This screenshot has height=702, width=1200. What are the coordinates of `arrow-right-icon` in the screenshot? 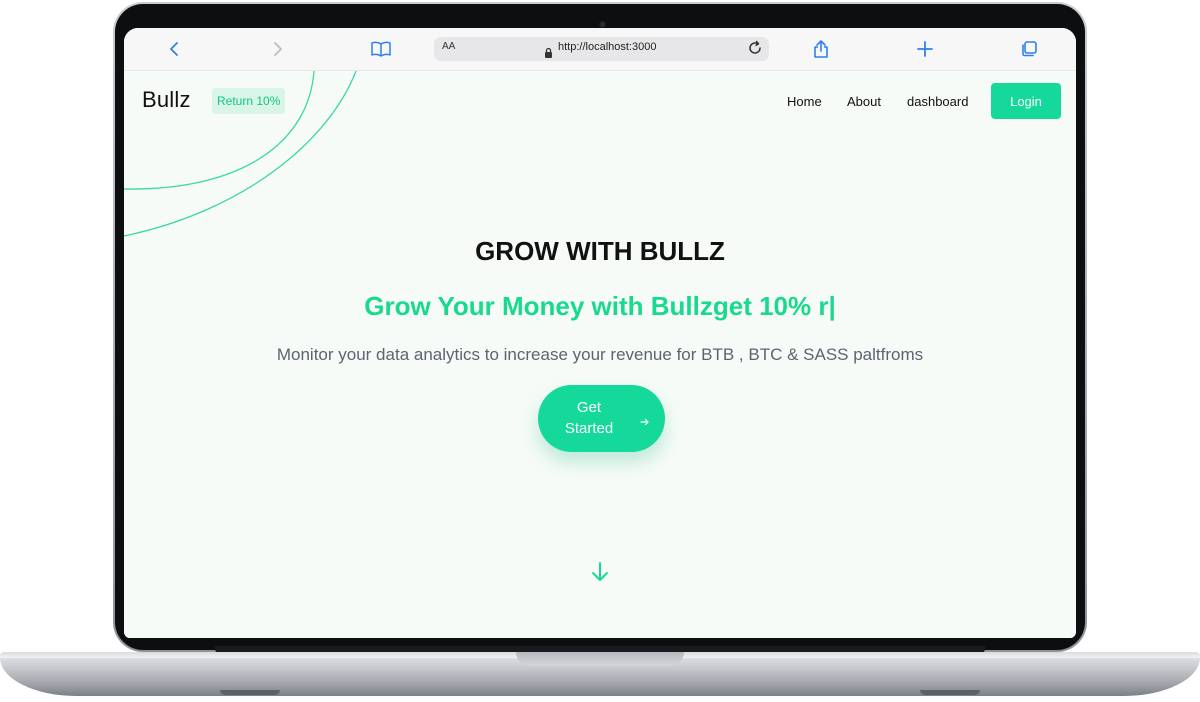 It's located at (645, 421).